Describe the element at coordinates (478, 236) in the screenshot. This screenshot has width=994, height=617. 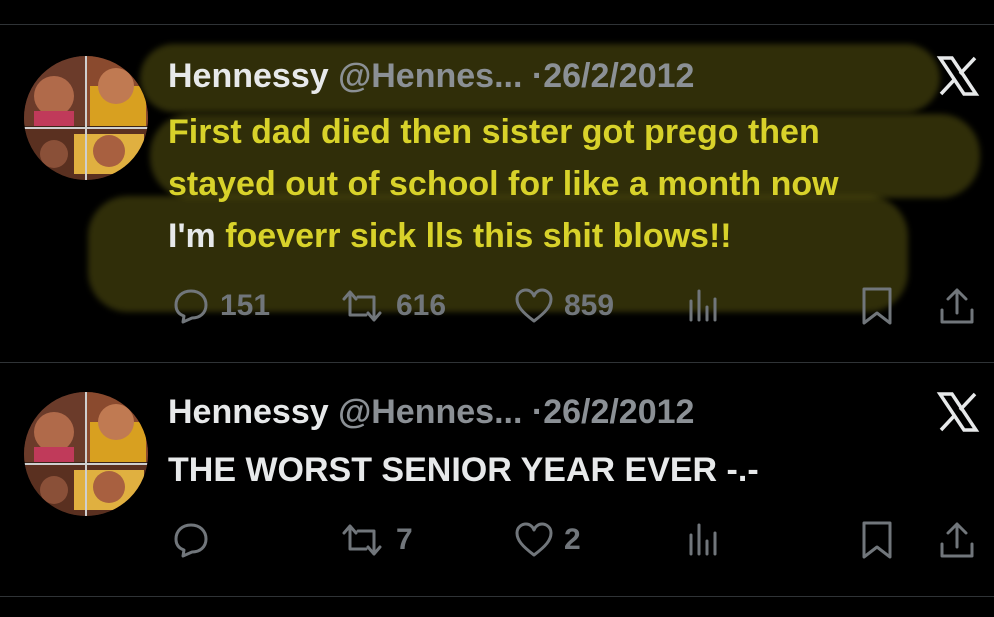
I see `tweet-text-fragment: foeverr sick lls this shit blows!!` at that location.